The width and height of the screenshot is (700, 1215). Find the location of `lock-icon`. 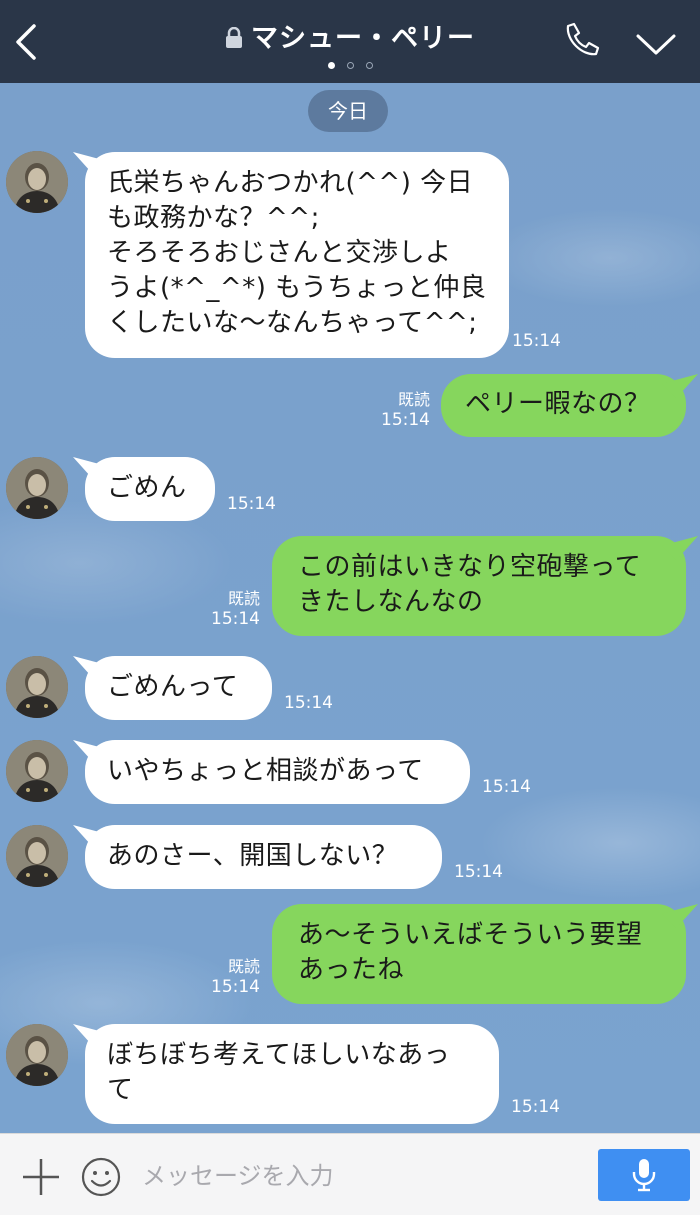

lock-icon is located at coordinates (234, 37).